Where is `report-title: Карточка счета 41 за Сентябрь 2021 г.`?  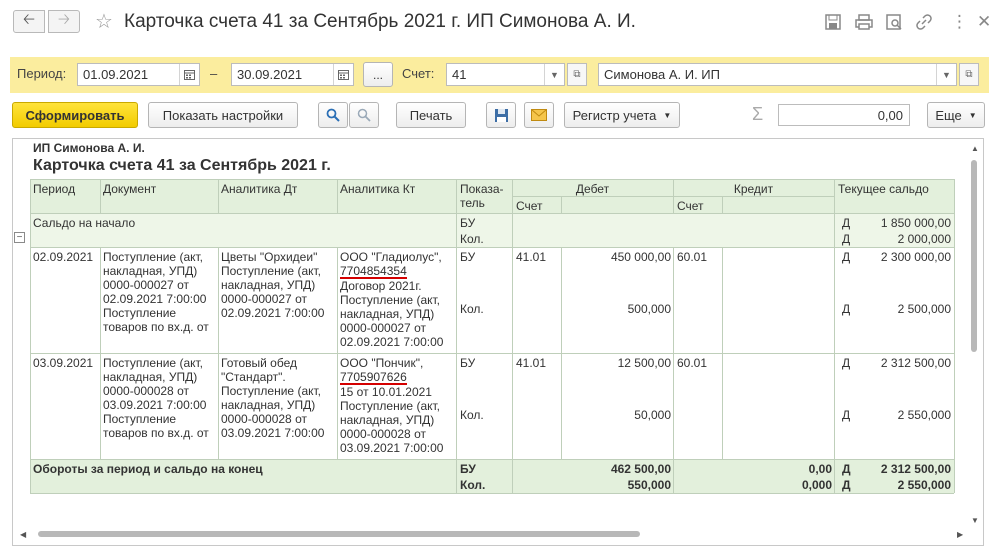 report-title: Карточка счета 41 за Сентябрь 2021 г. is located at coordinates (182, 165).